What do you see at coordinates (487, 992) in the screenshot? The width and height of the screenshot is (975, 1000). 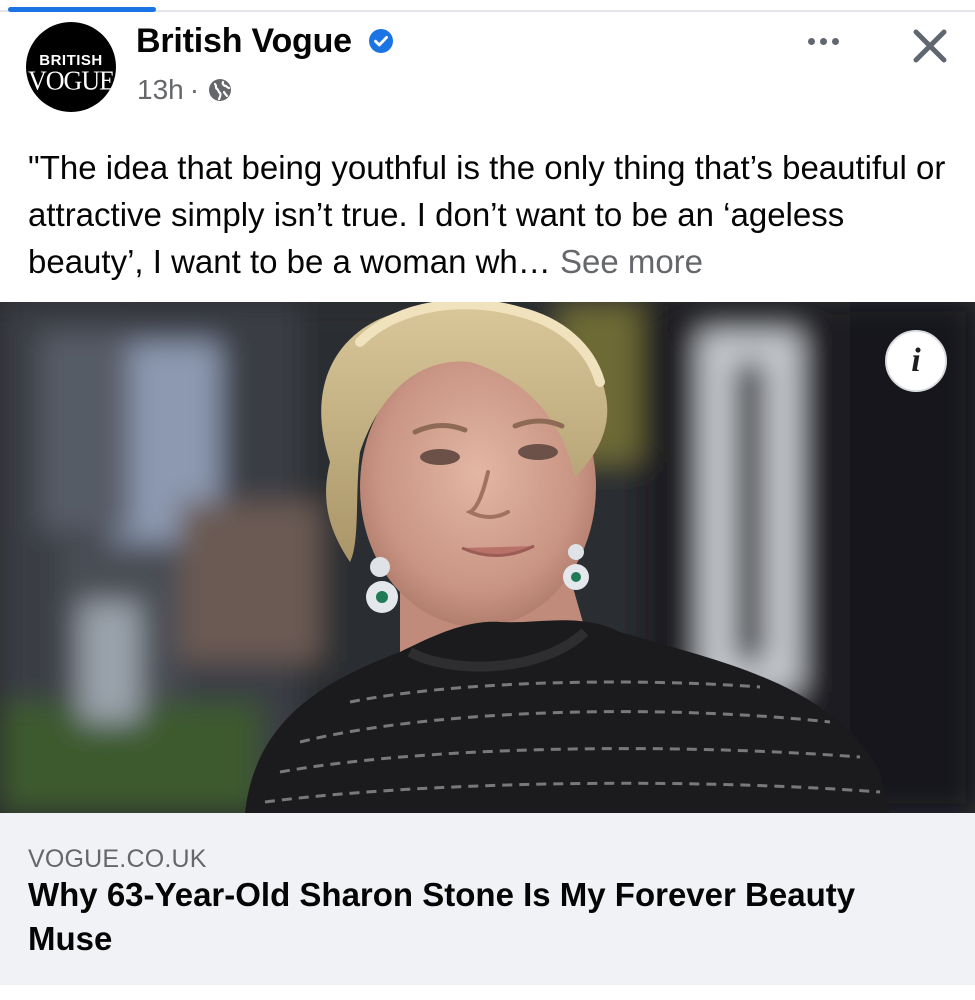 I see `bottom-spacer` at bounding box center [487, 992].